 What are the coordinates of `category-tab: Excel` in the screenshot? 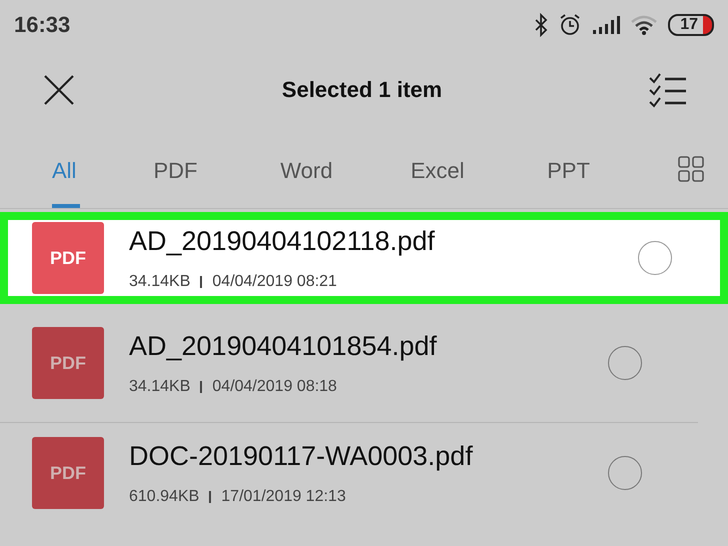 It's located at (437, 169).